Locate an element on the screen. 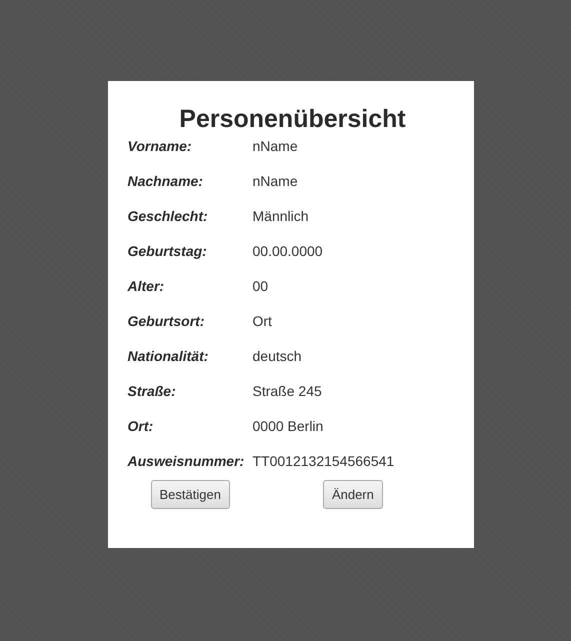 The image size is (571, 641). field-label: Geburtsort: is located at coordinates (167, 321).